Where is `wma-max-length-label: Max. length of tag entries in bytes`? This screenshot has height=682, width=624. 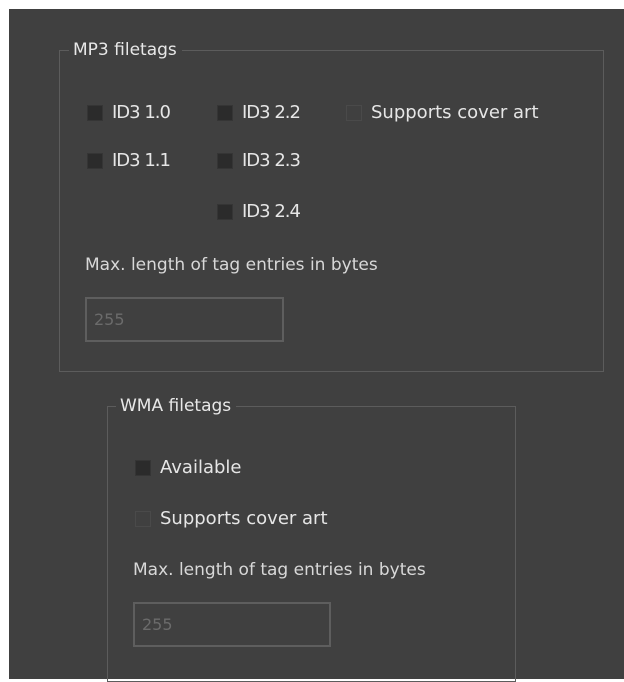 wma-max-length-label: Max. length of tag entries in bytes is located at coordinates (279, 570).